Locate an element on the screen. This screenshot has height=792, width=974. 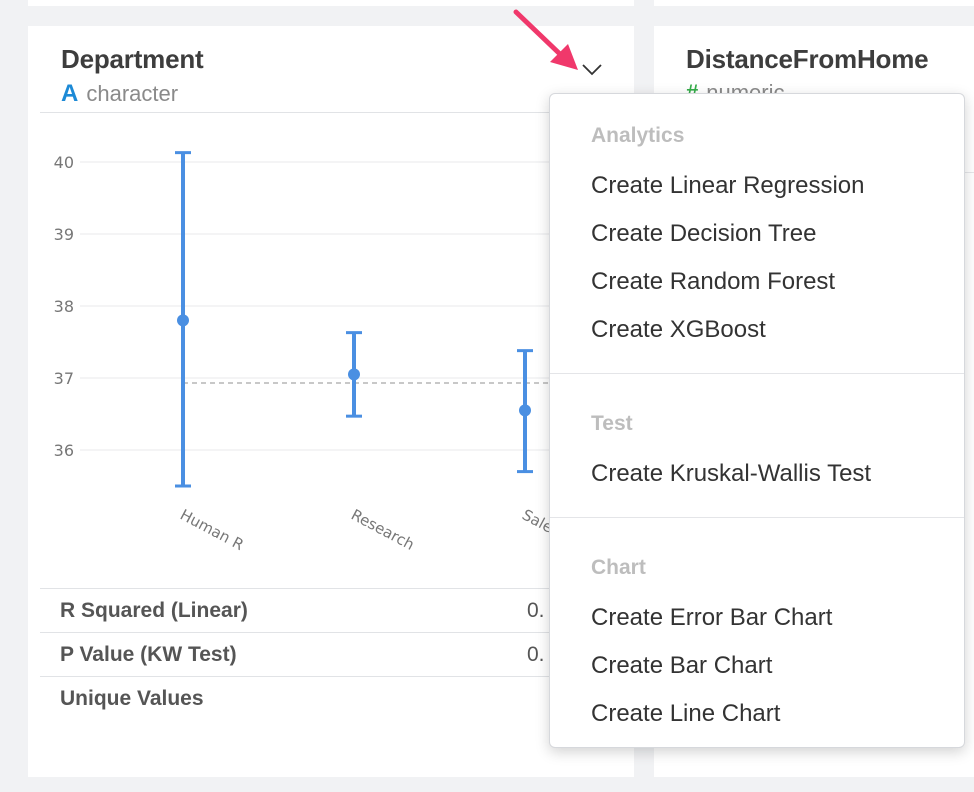
column-title: DistanceFromHome is located at coordinates (807, 59).